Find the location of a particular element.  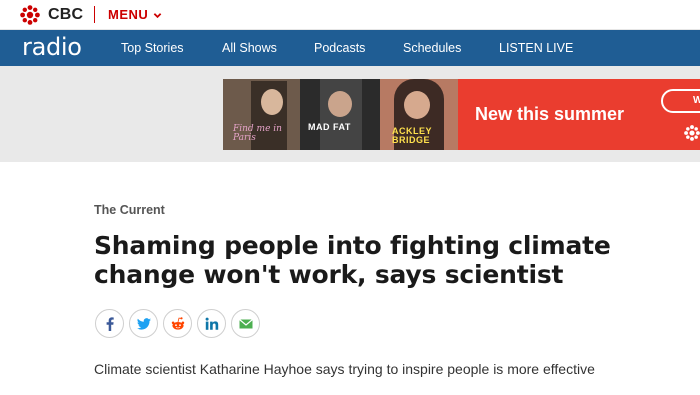

top-bar: CBC MENU is located at coordinates (350, 15).